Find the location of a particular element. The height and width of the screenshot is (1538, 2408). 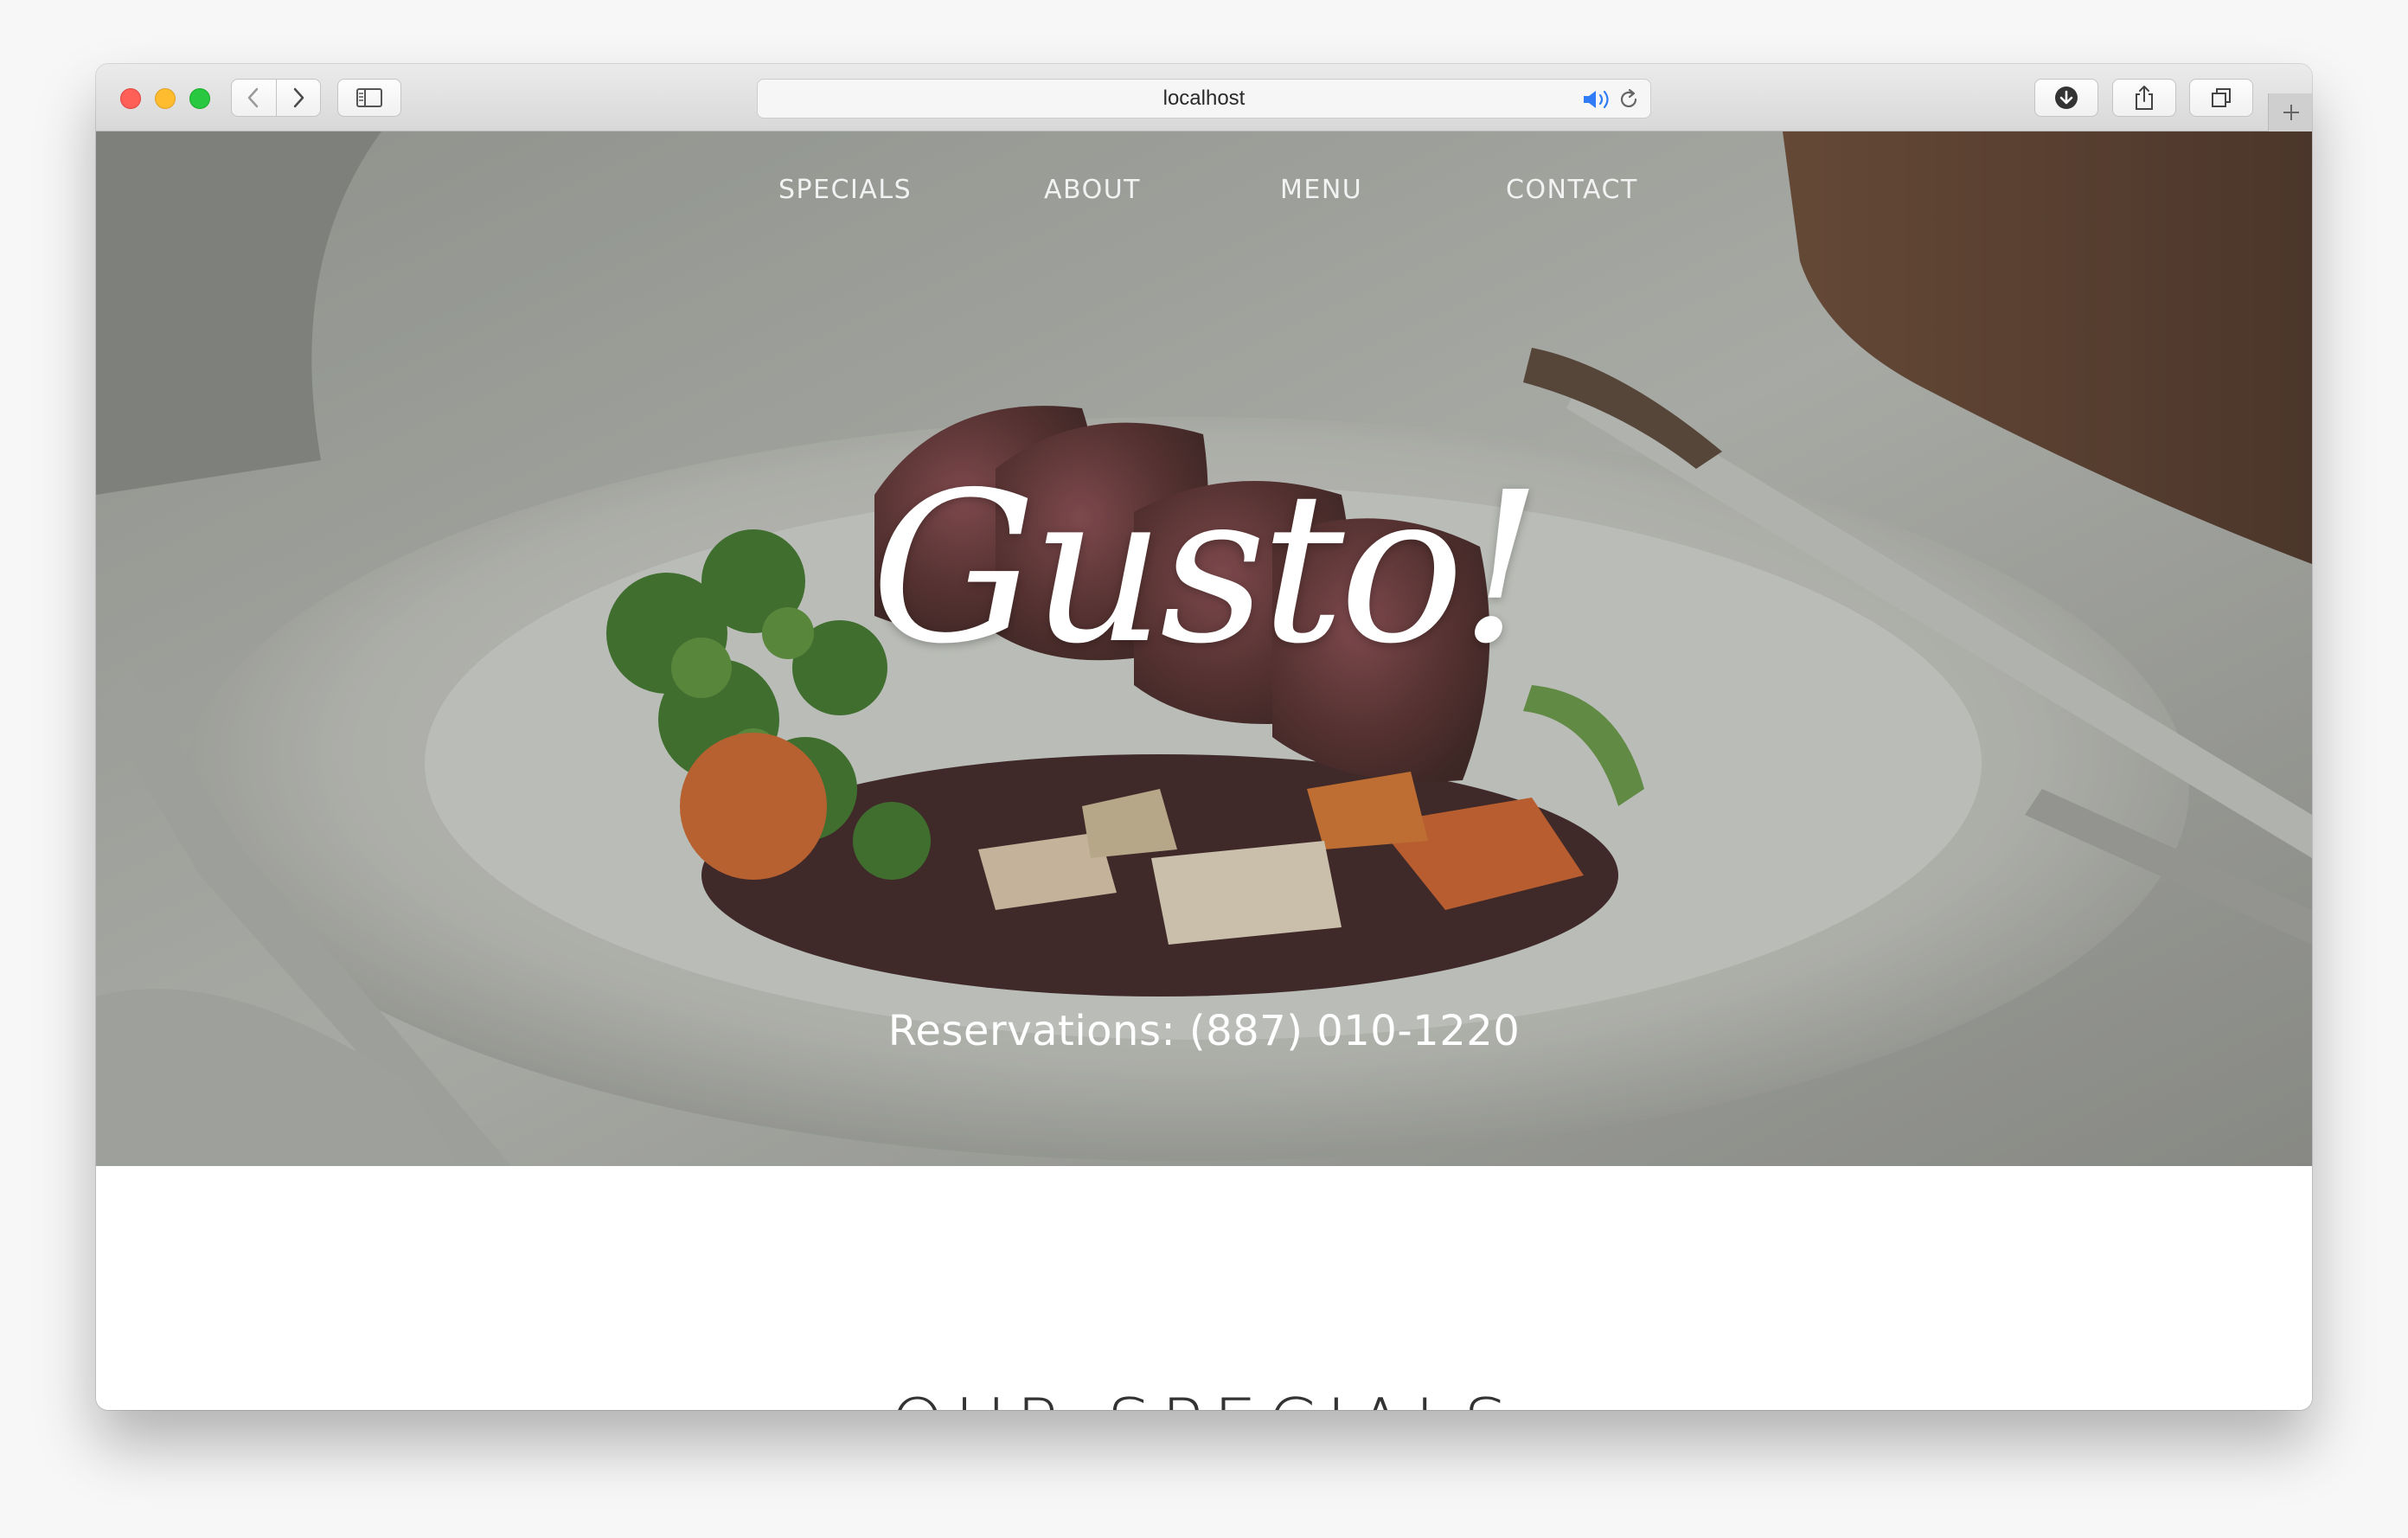

nav-link-menu: MENU is located at coordinates (1321, 190).